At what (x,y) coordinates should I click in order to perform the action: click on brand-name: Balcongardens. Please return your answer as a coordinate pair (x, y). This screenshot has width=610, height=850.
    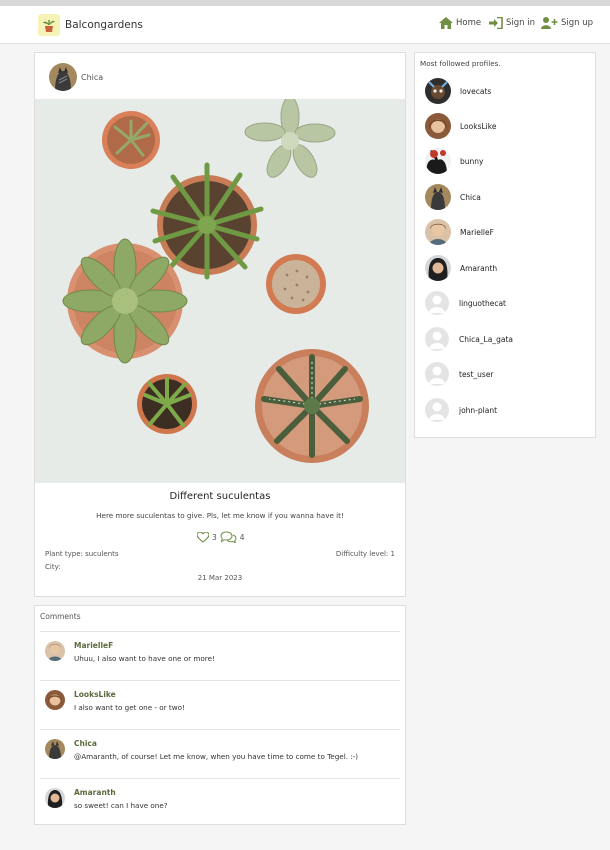
    Looking at the image, I should click on (104, 25).